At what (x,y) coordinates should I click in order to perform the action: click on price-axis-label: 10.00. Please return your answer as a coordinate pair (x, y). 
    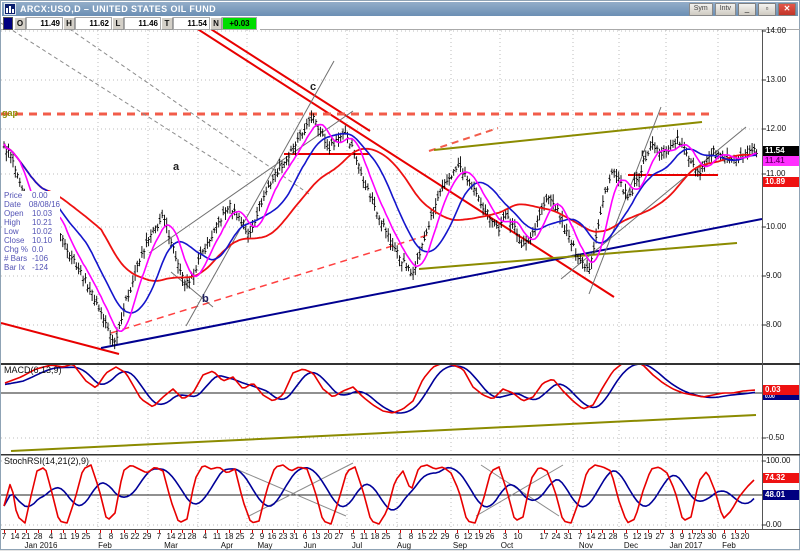
    Looking at the image, I should click on (776, 226).